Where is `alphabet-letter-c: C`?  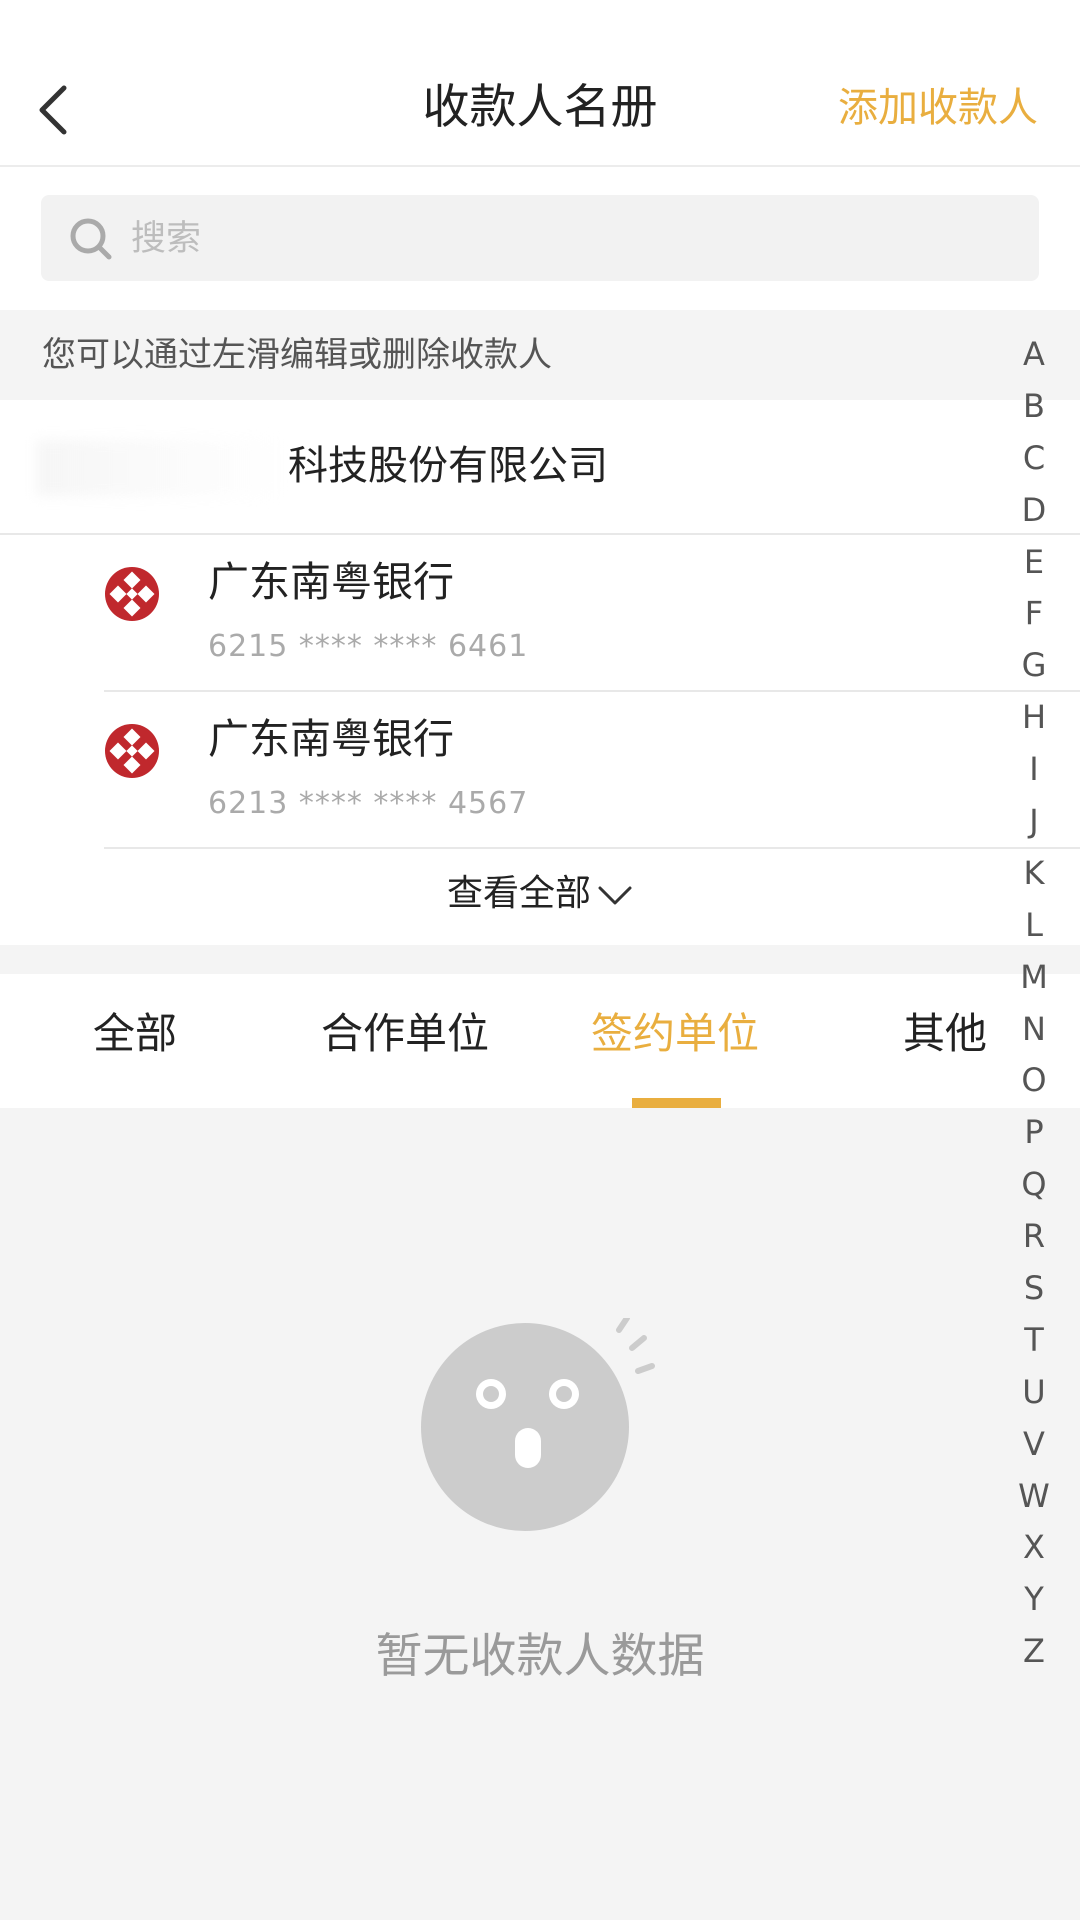
alphabet-letter-c: C is located at coordinates (1034, 458).